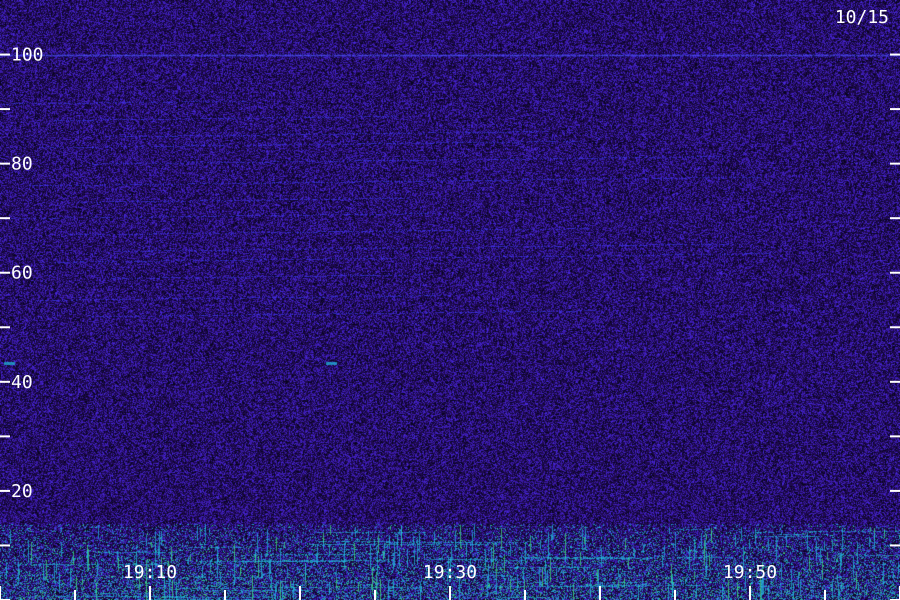 This screenshot has width=900, height=600. Describe the element at coordinates (450, 593) in the screenshot. I see `x-ticks` at that location.